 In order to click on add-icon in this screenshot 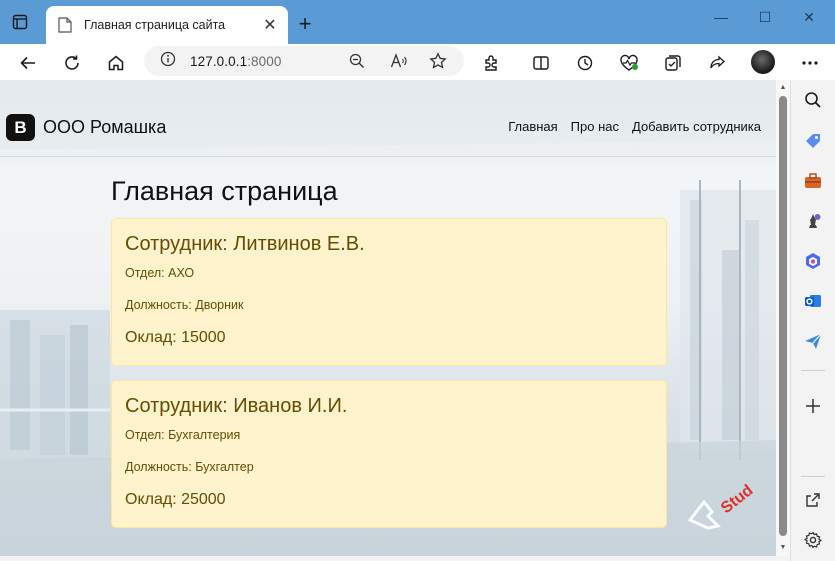, I will do `click(813, 406)`.